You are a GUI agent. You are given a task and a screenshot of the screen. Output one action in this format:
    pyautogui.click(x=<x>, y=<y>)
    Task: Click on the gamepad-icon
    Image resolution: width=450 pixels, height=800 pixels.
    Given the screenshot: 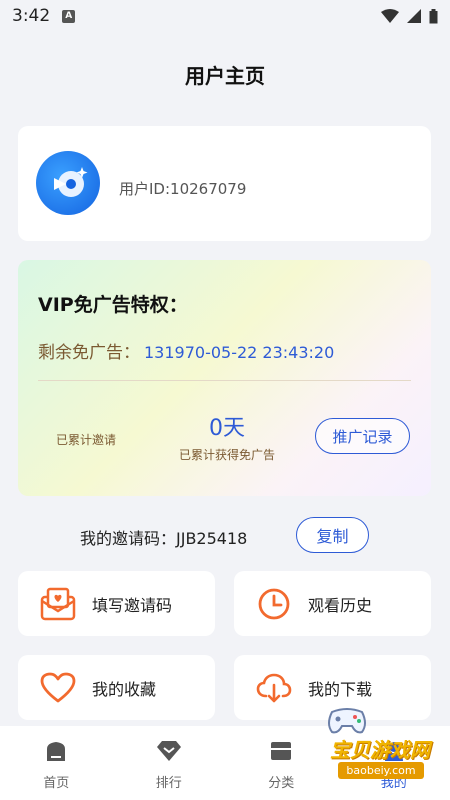 What is the action you would take?
    pyautogui.click(x=347, y=721)
    